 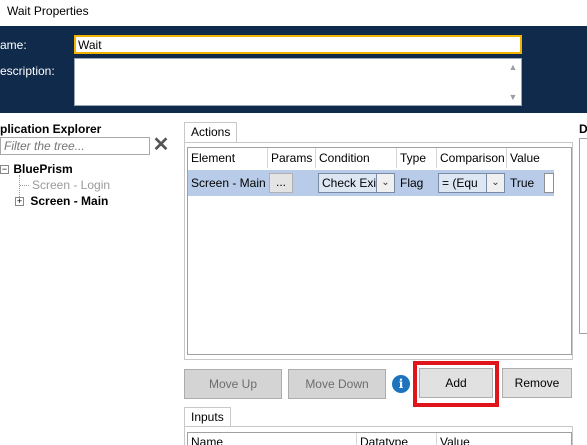 What do you see at coordinates (456, 383) in the screenshot?
I see `add-button: Add` at bounding box center [456, 383].